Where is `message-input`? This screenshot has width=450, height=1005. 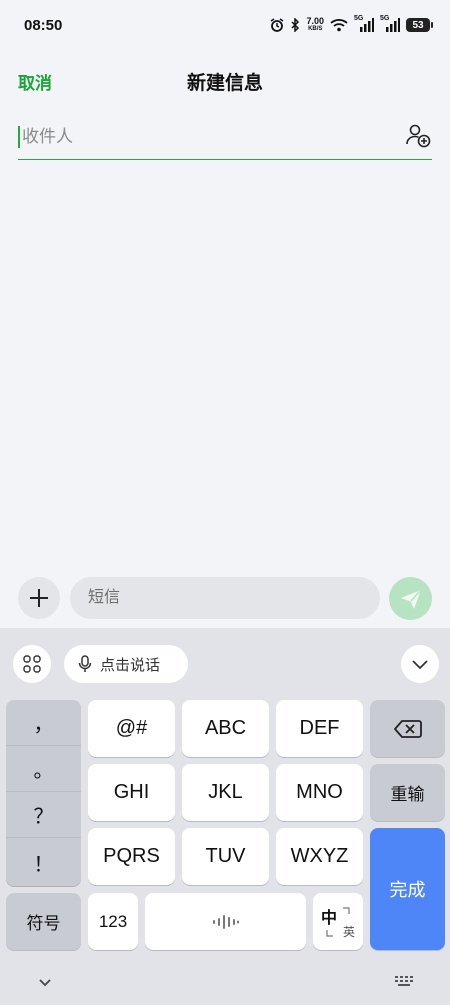
message-input is located at coordinates (223, 598).